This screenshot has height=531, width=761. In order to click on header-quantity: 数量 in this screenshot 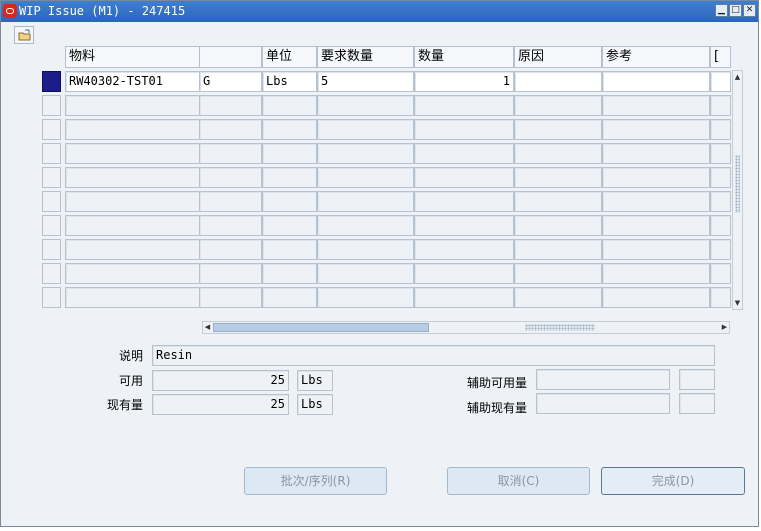, I will do `click(464, 57)`.